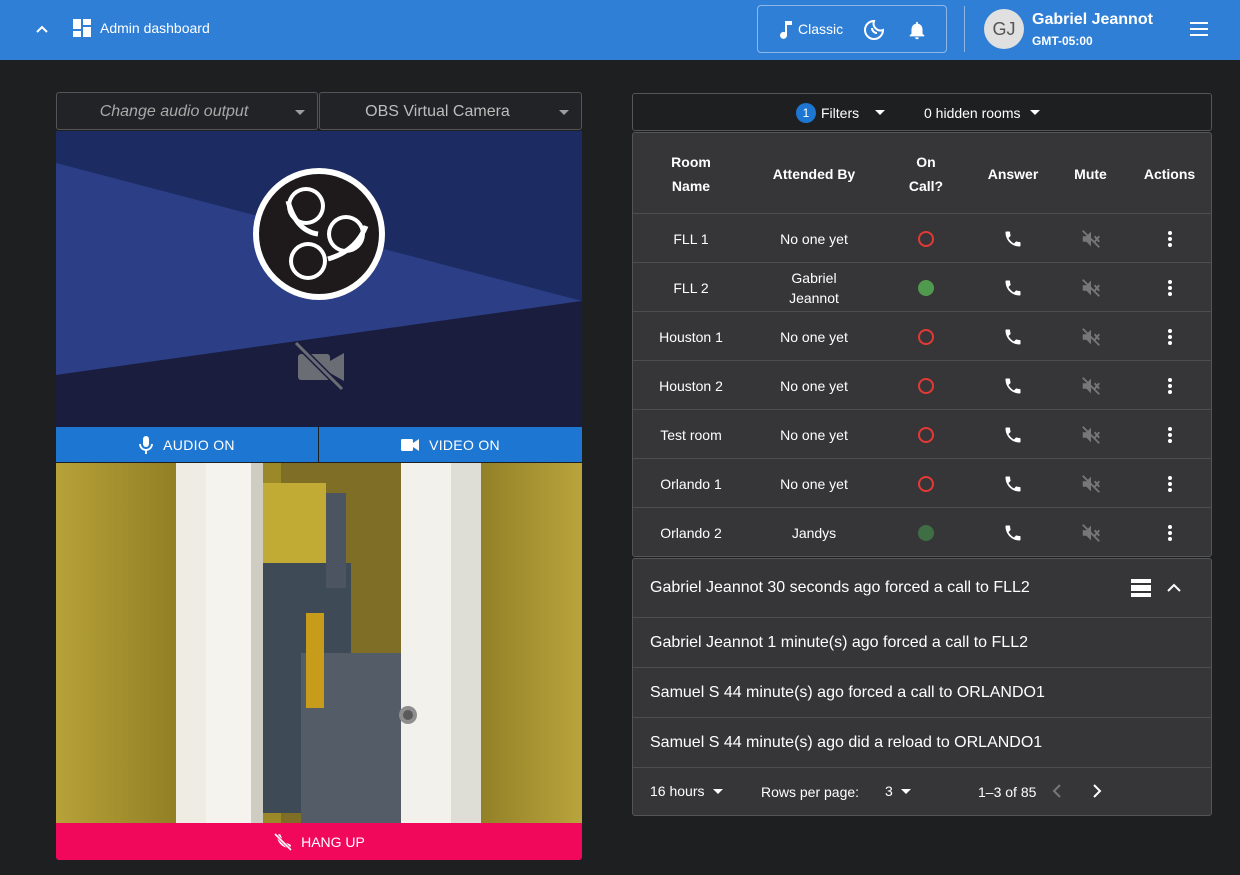 The width and height of the screenshot is (1240, 875). I want to click on chevron-left-icon, so click(1057, 791).